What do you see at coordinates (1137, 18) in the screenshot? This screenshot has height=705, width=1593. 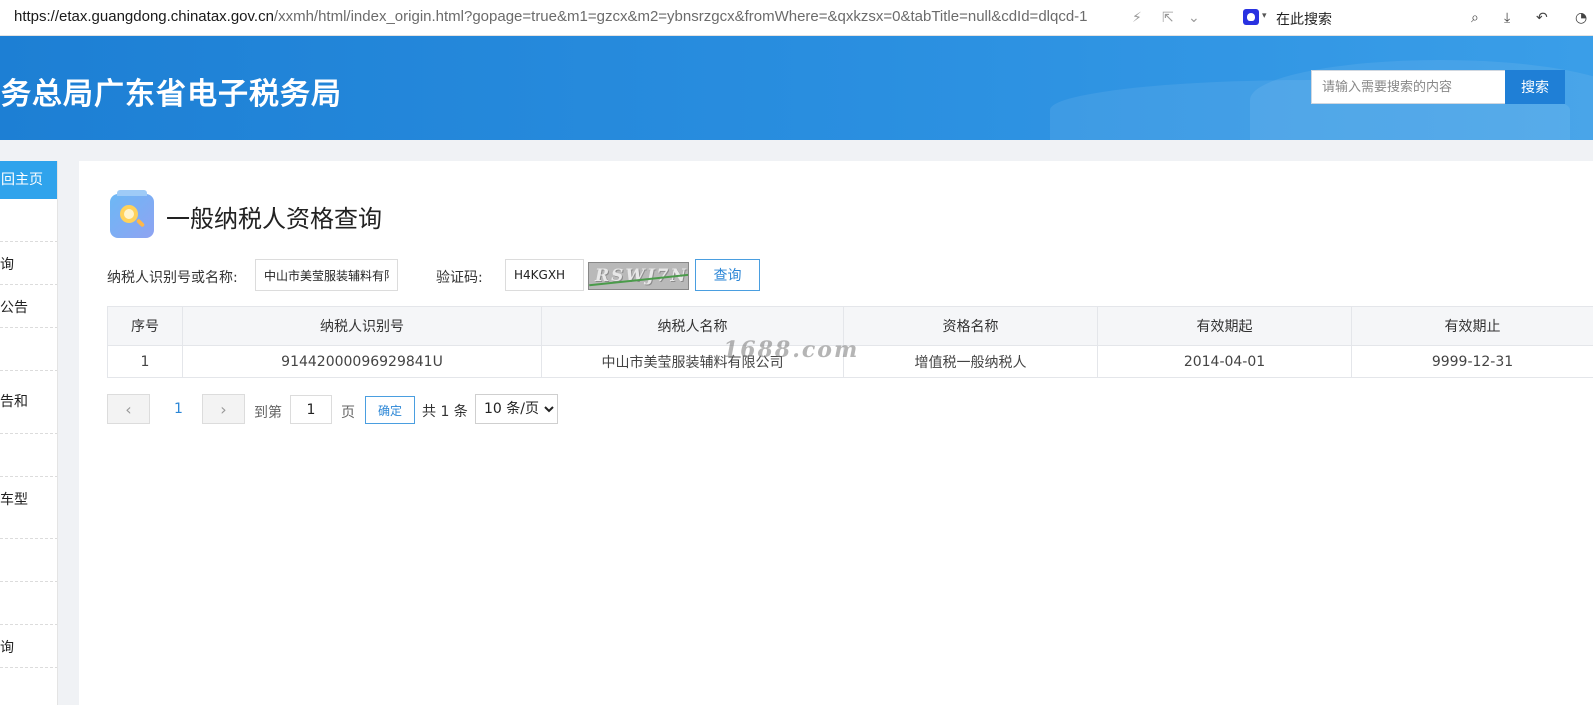 I see `lightning-icon: ⚡` at bounding box center [1137, 18].